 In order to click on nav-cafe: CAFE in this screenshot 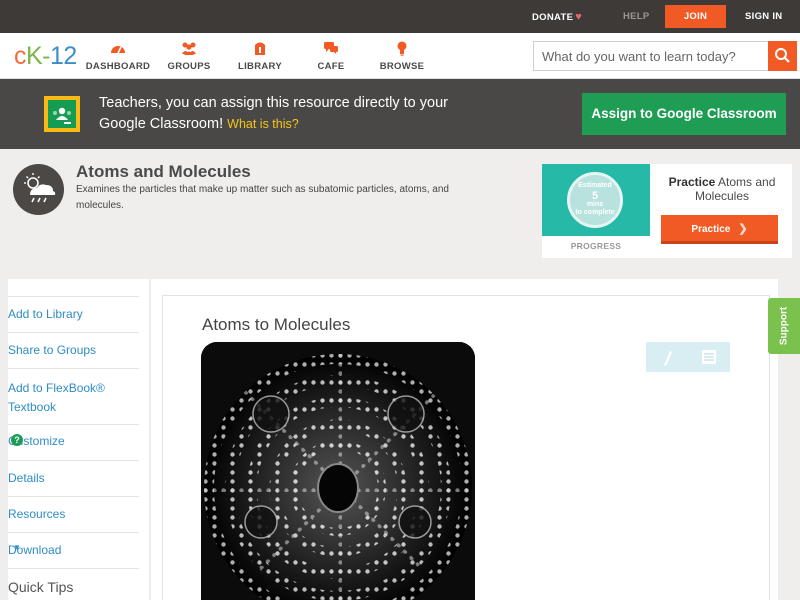, I will do `click(331, 56)`.